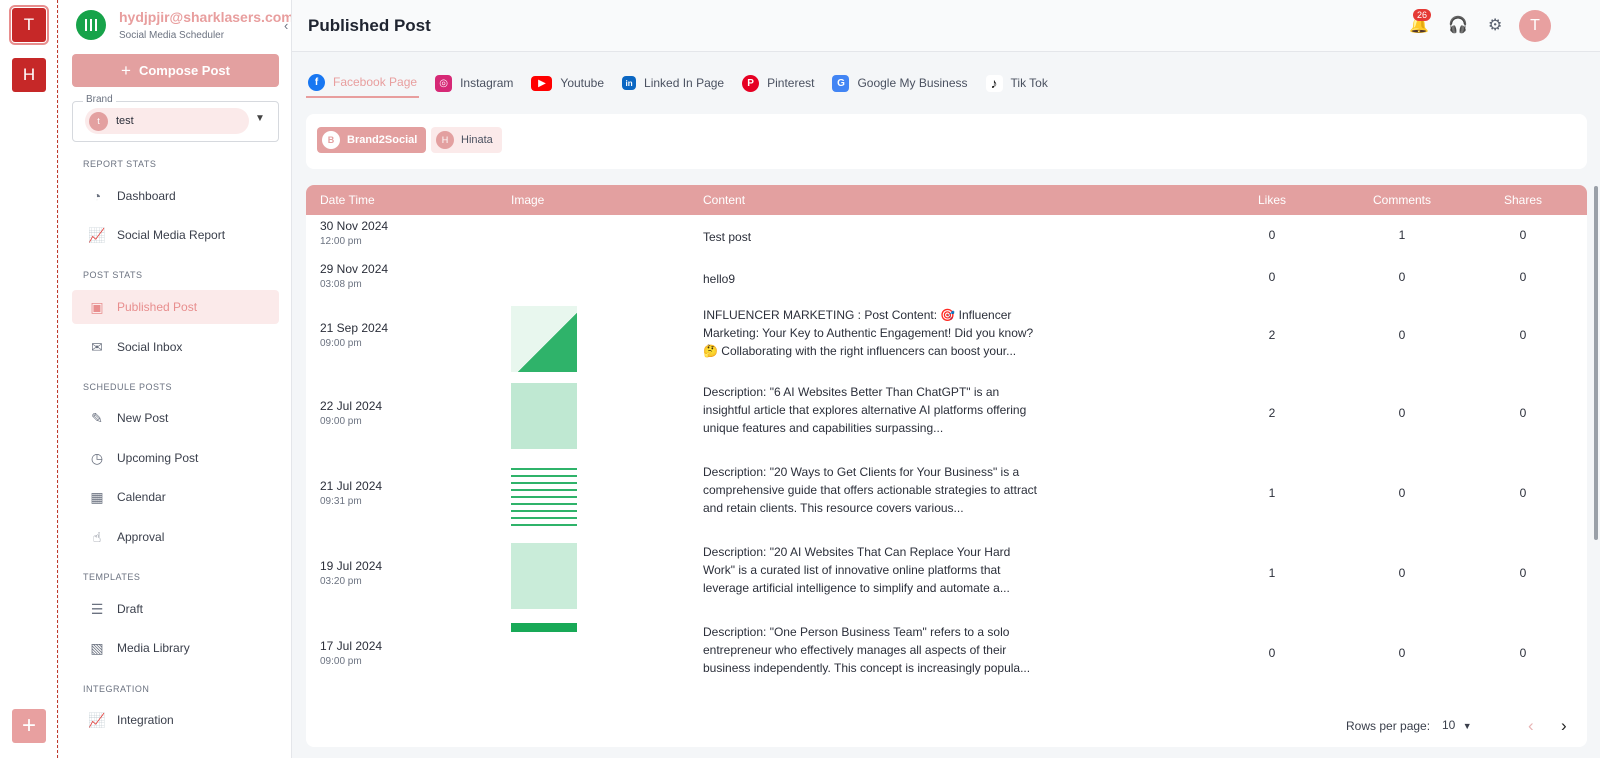 The width and height of the screenshot is (1600, 758). What do you see at coordinates (351, 573) in the screenshot?
I see `post-datetime: 19 Jul 2024 03:20 pm` at bounding box center [351, 573].